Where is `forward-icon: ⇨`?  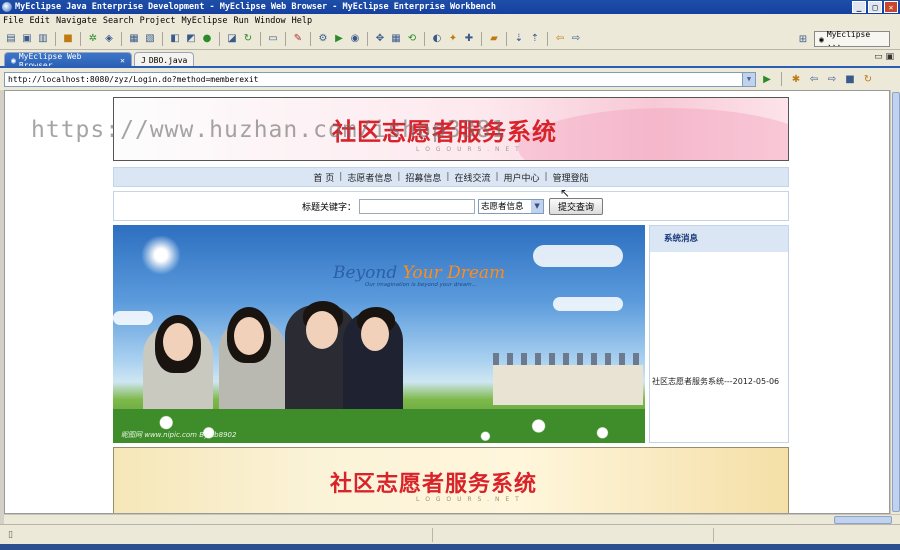 forward-icon: ⇨ is located at coordinates (576, 39).